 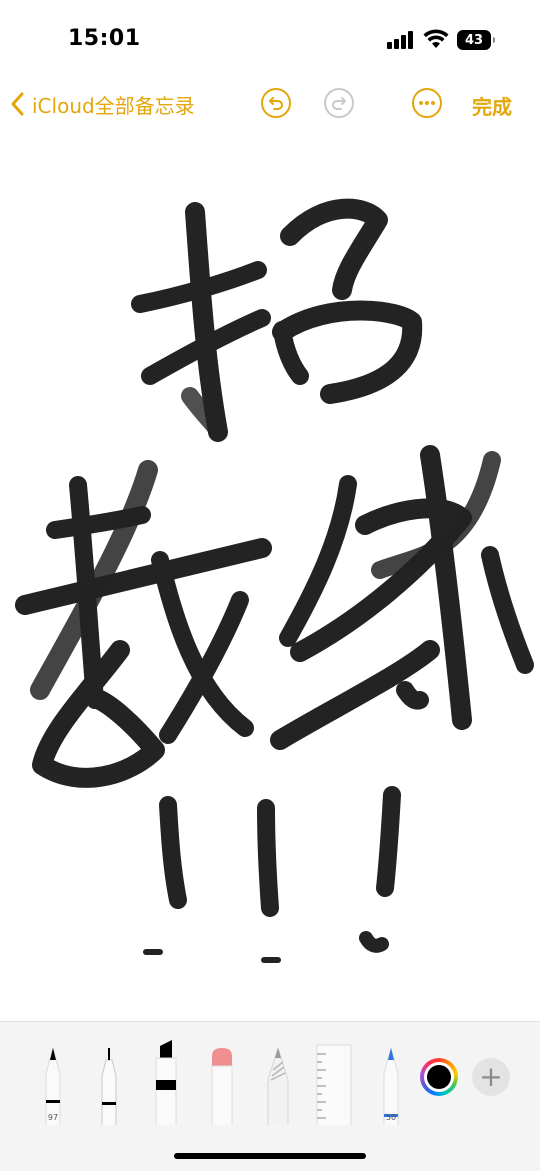 What do you see at coordinates (104, 38) in the screenshot?
I see `status-time: 15:01` at bounding box center [104, 38].